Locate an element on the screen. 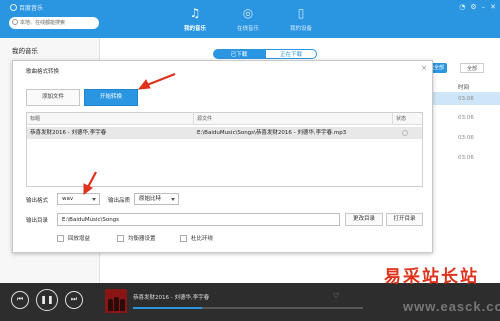  next-icon: ⏭ is located at coordinates (74, 300).